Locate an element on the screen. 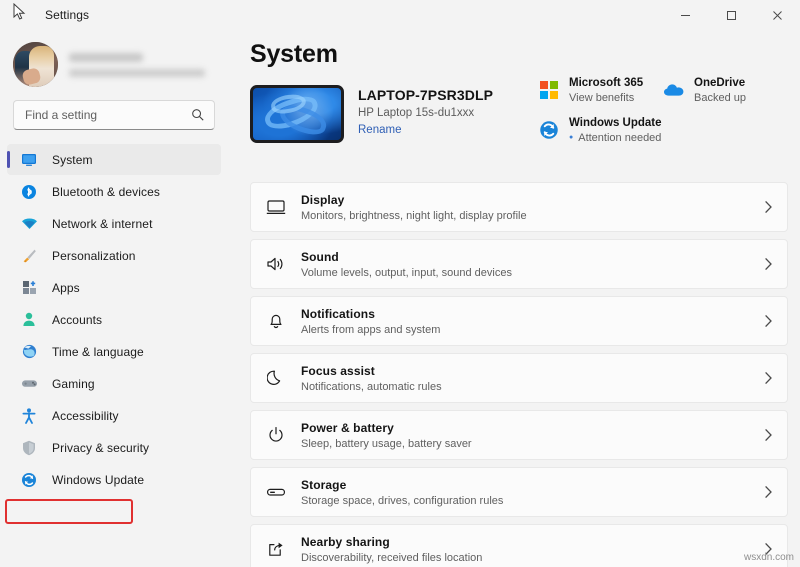 The image size is (800, 567). row-title: Power & battery is located at coordinates (347, 427).